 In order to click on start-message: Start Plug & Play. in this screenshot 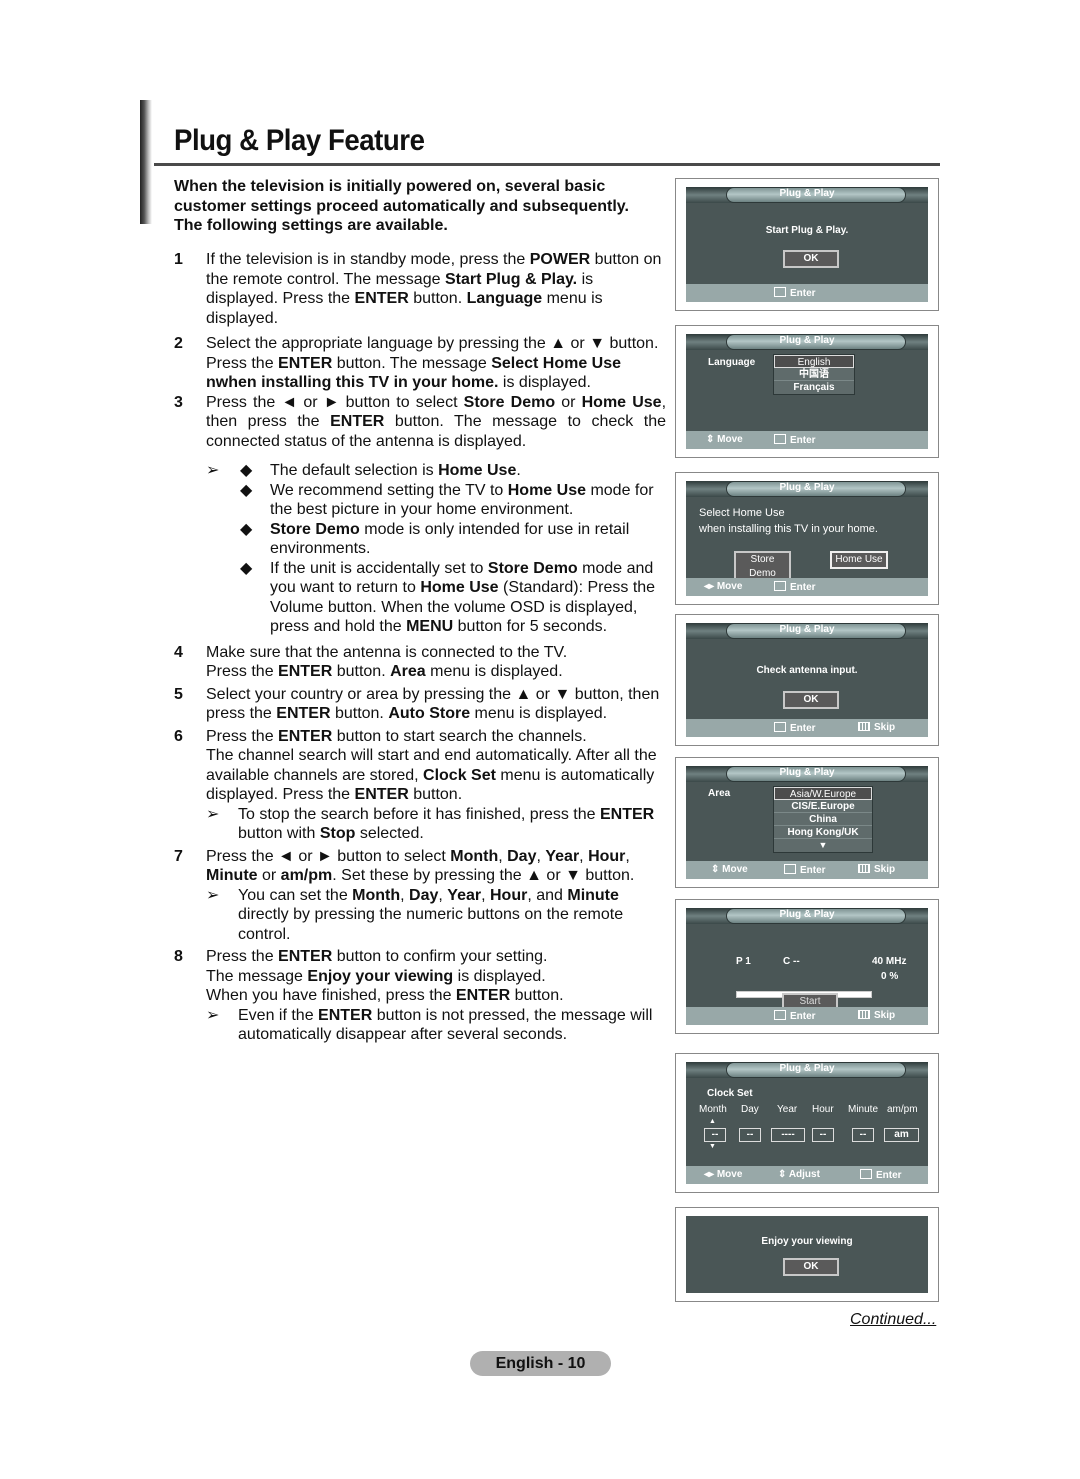, I will do `click(807, 230)`.